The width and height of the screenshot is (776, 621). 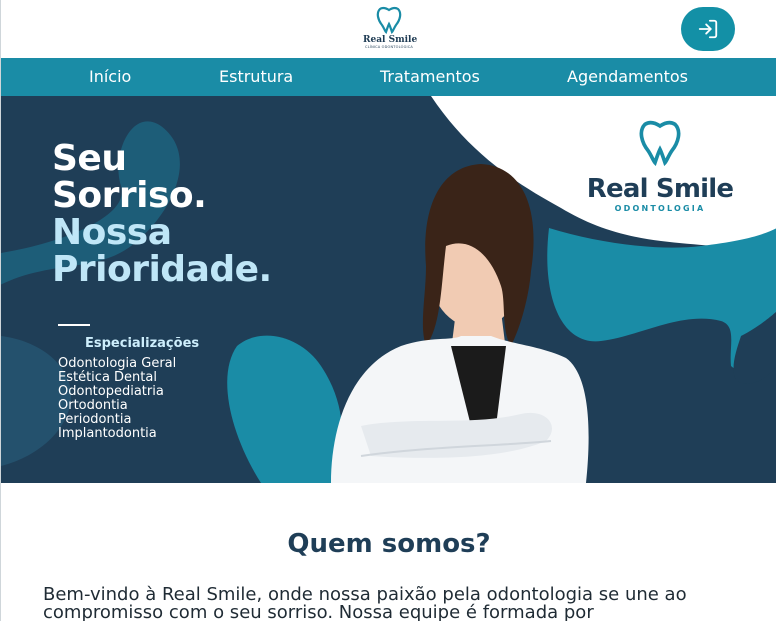 I want to click on top-bar: Real Smile CLÍNICA ODONTOLÓGICA, so click(x=388, y=29).